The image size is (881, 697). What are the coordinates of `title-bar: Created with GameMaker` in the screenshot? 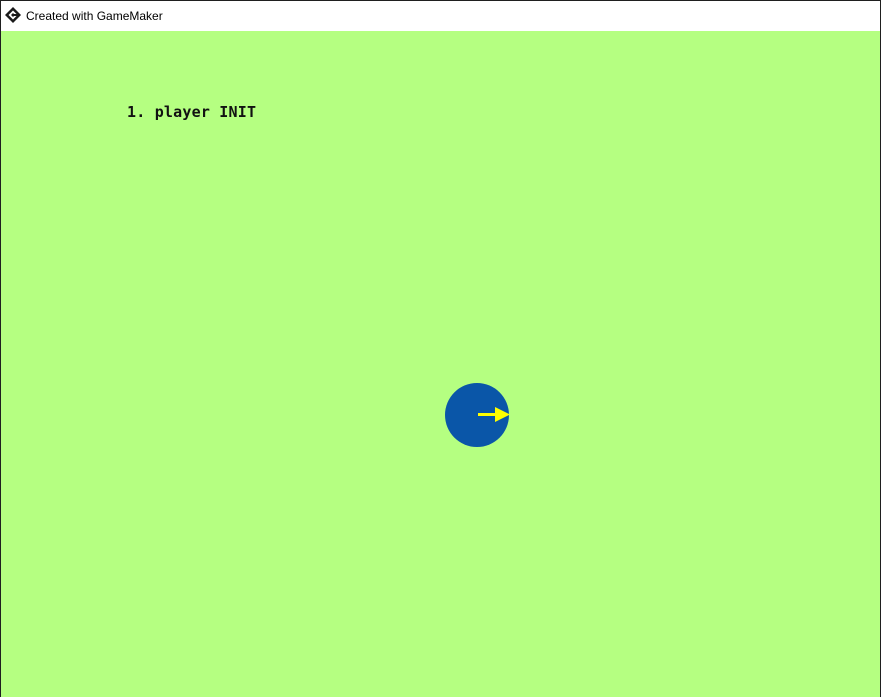 It's located at (440, 16).